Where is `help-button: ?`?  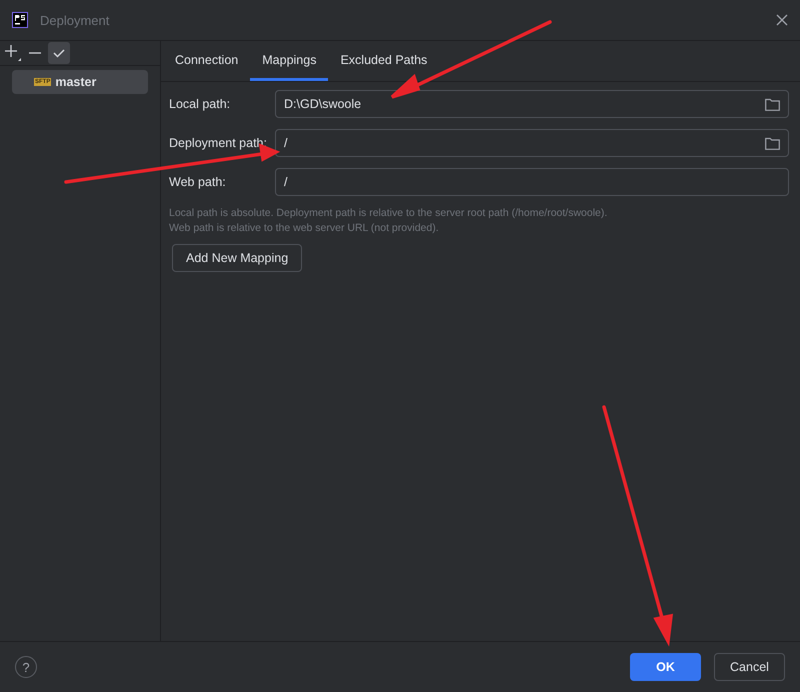
help-button: ? is located at coordinates (26, 667).